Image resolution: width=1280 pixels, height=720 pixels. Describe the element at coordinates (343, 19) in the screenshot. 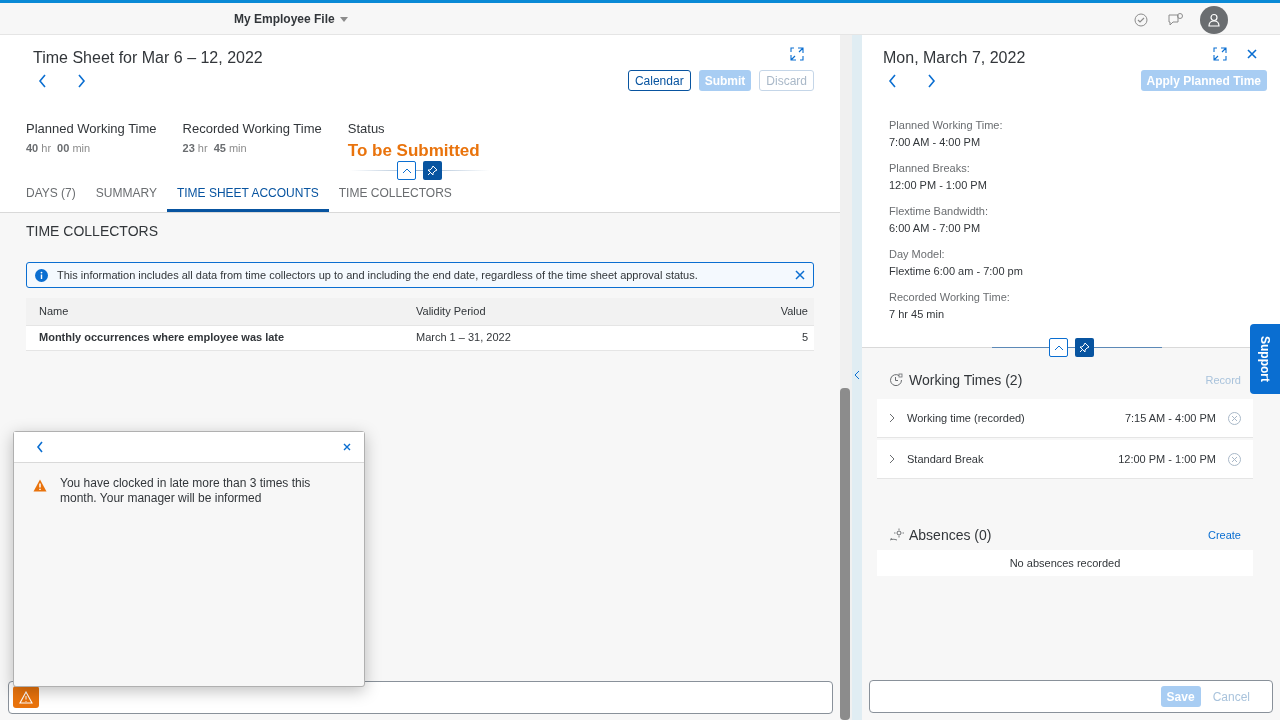

I see `caret-down-icon` at that location.